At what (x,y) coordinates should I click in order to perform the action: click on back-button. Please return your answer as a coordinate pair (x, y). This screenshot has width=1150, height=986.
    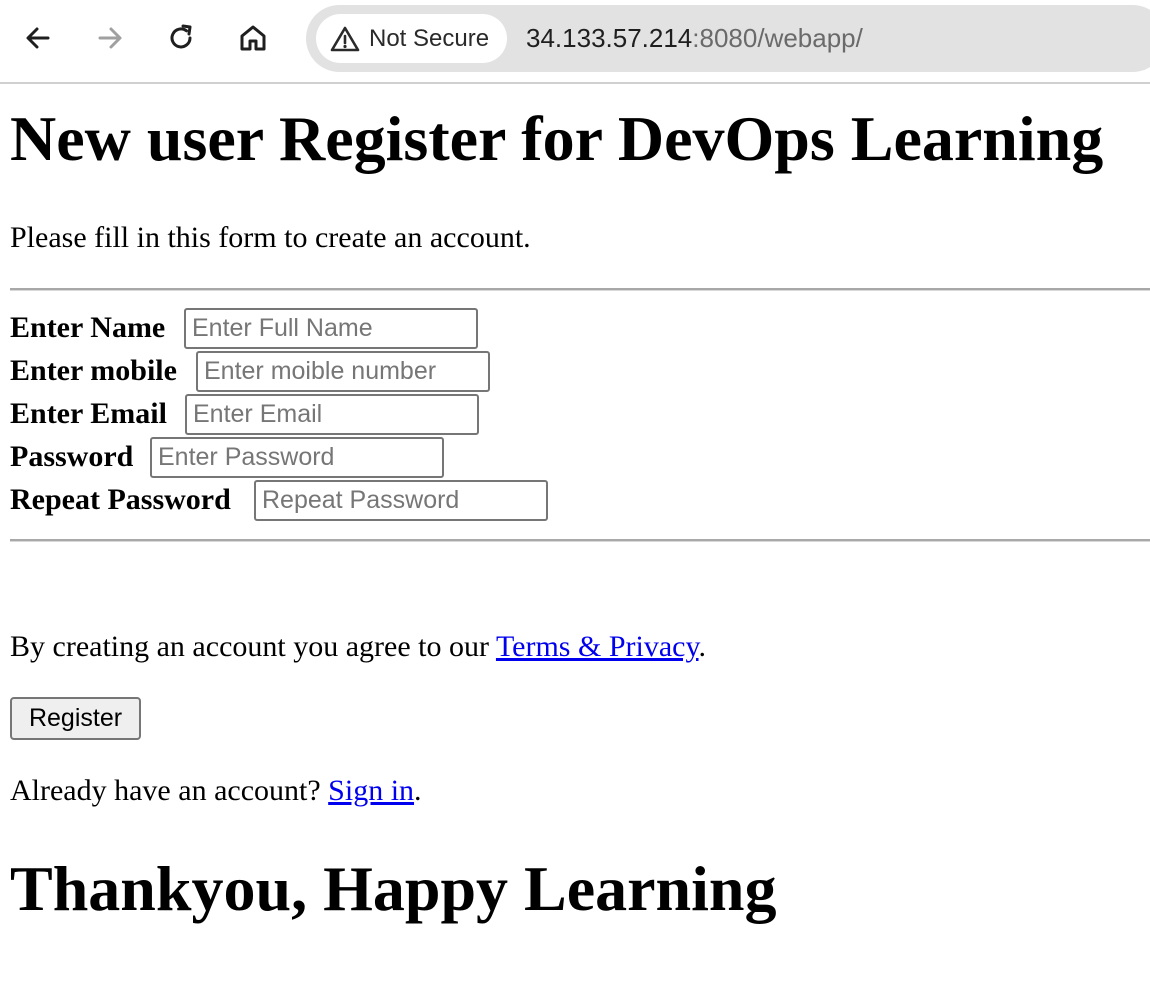
    Looking at the image, I should click on (38, 38).